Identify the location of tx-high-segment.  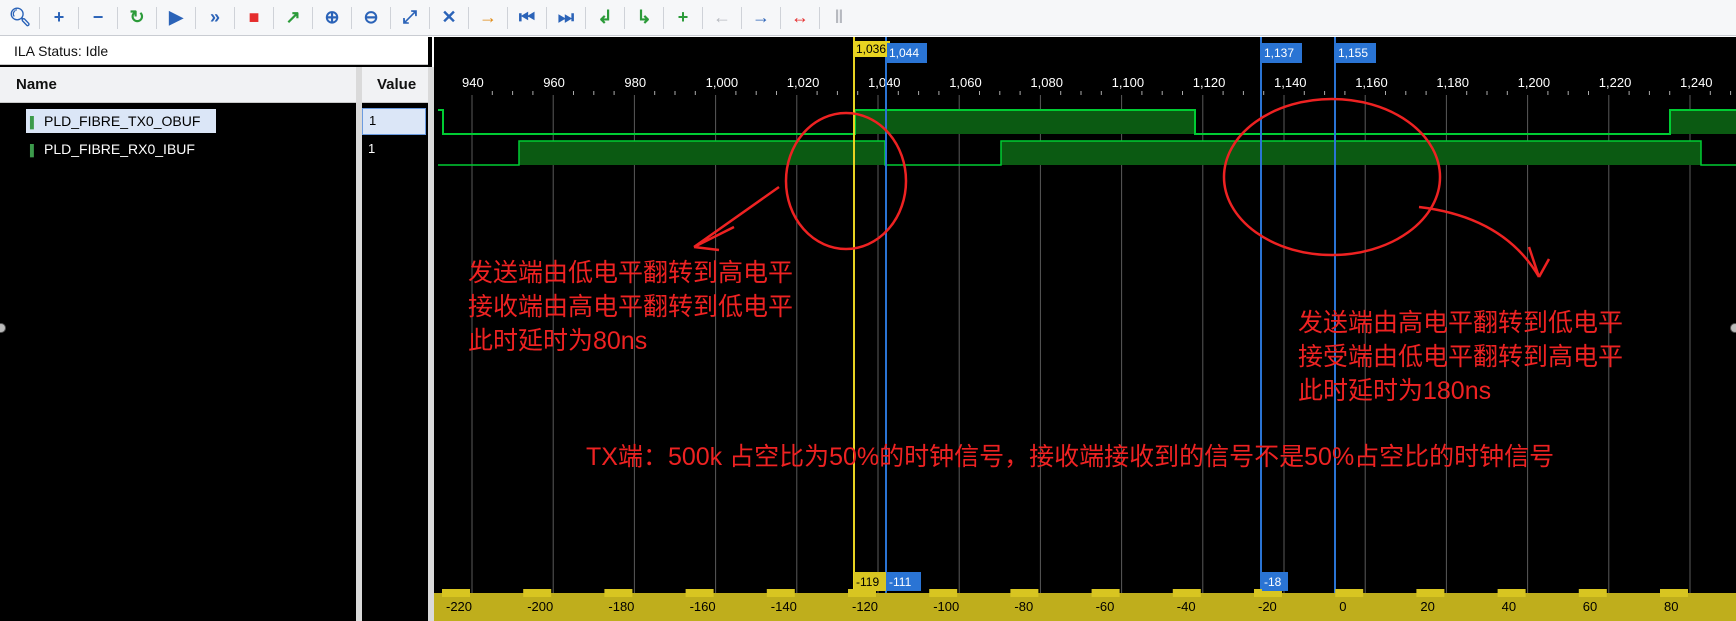
(1025, 122).